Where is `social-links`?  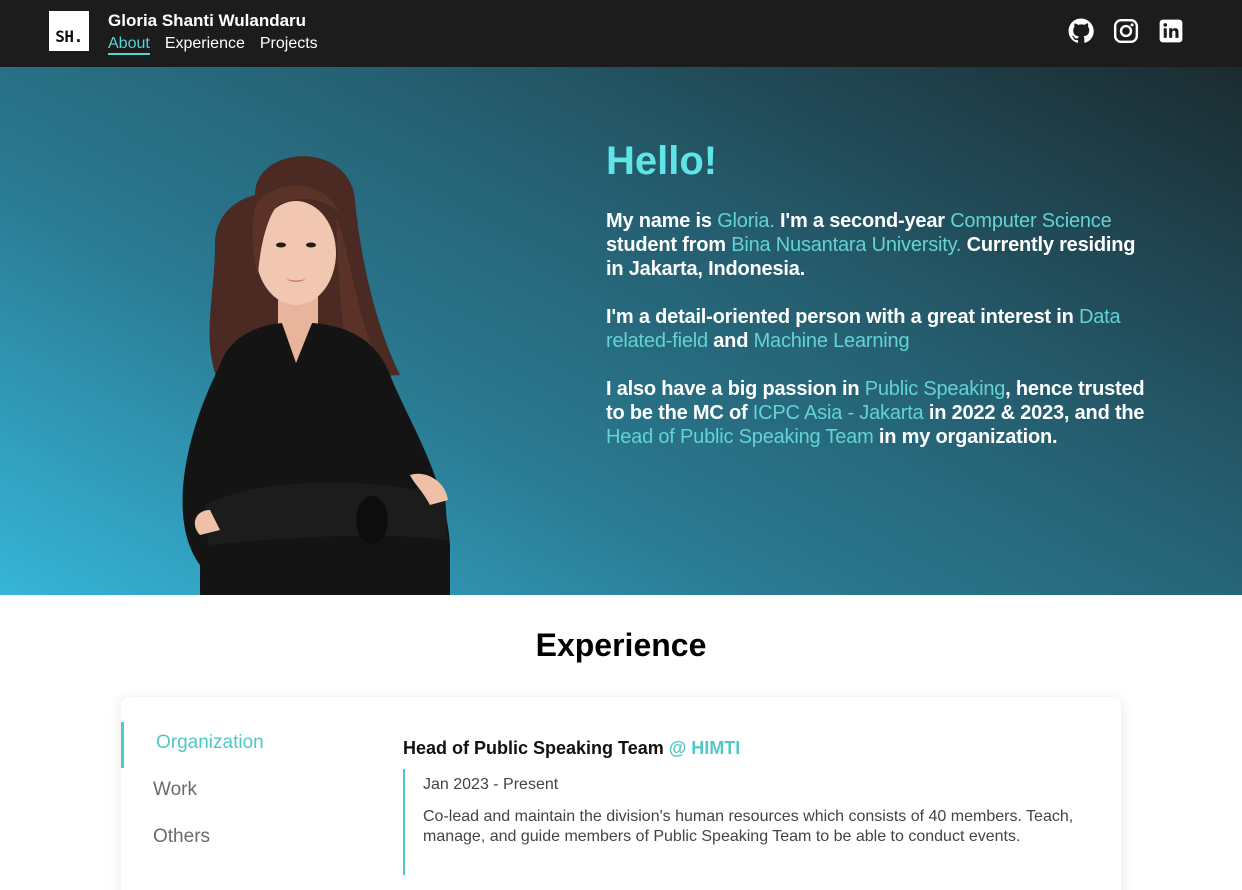
social-links is located at coordinates (1126, 31).